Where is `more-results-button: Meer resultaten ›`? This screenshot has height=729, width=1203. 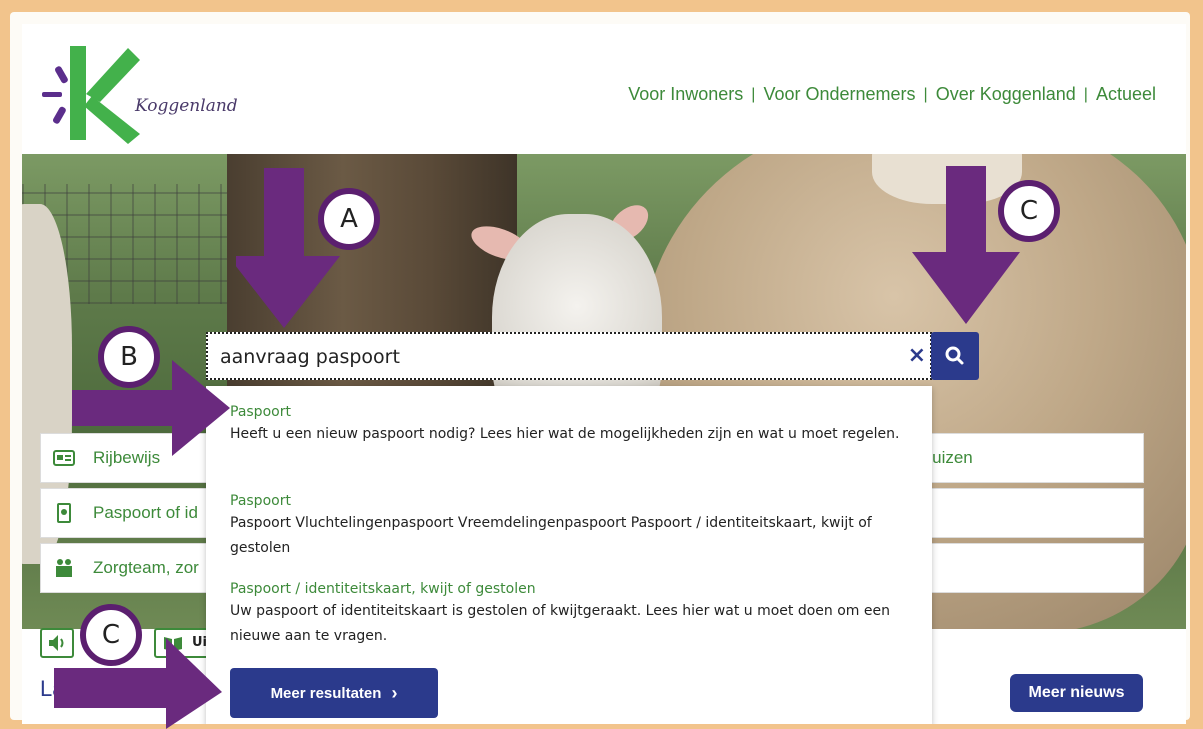
more-results-button: Meer resultaten › is located at coordinates (334, 693).